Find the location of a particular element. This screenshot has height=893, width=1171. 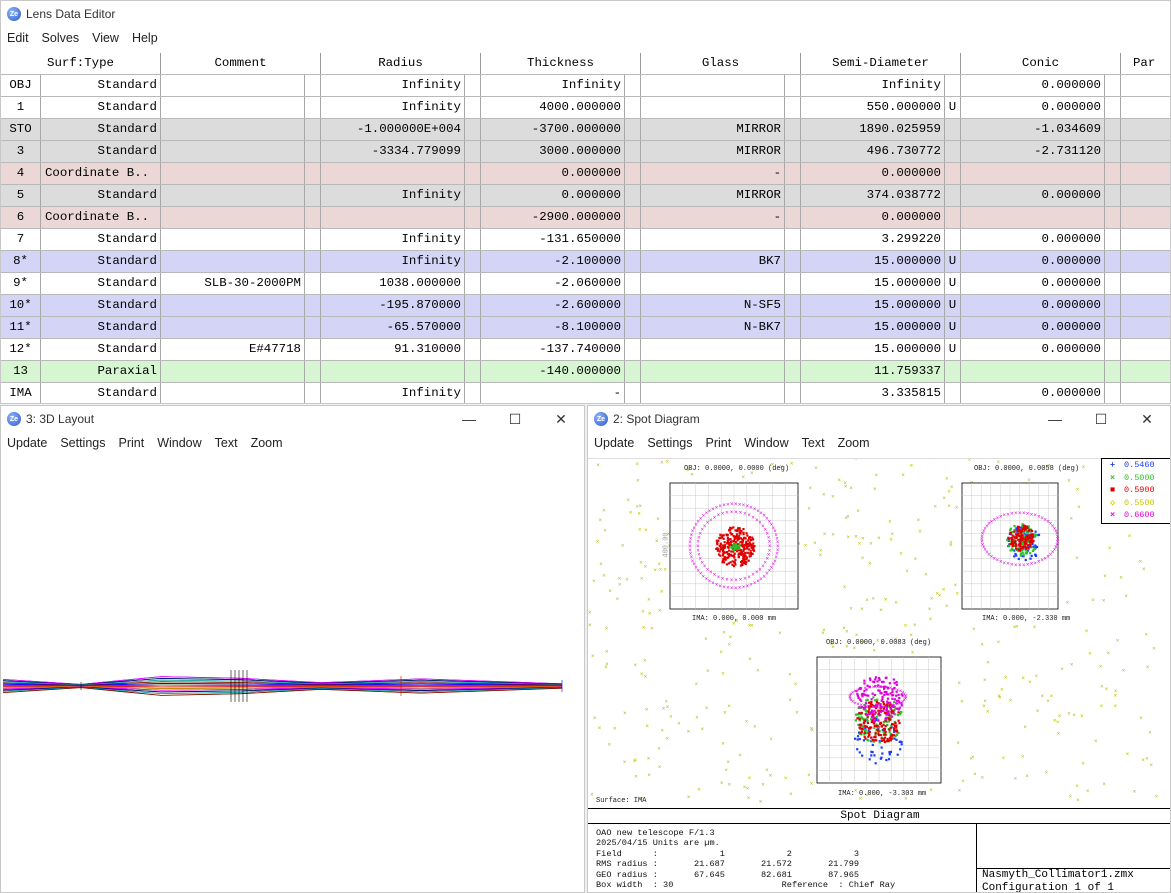

spot-menu-window: Window is located at coordinates (766, 443).